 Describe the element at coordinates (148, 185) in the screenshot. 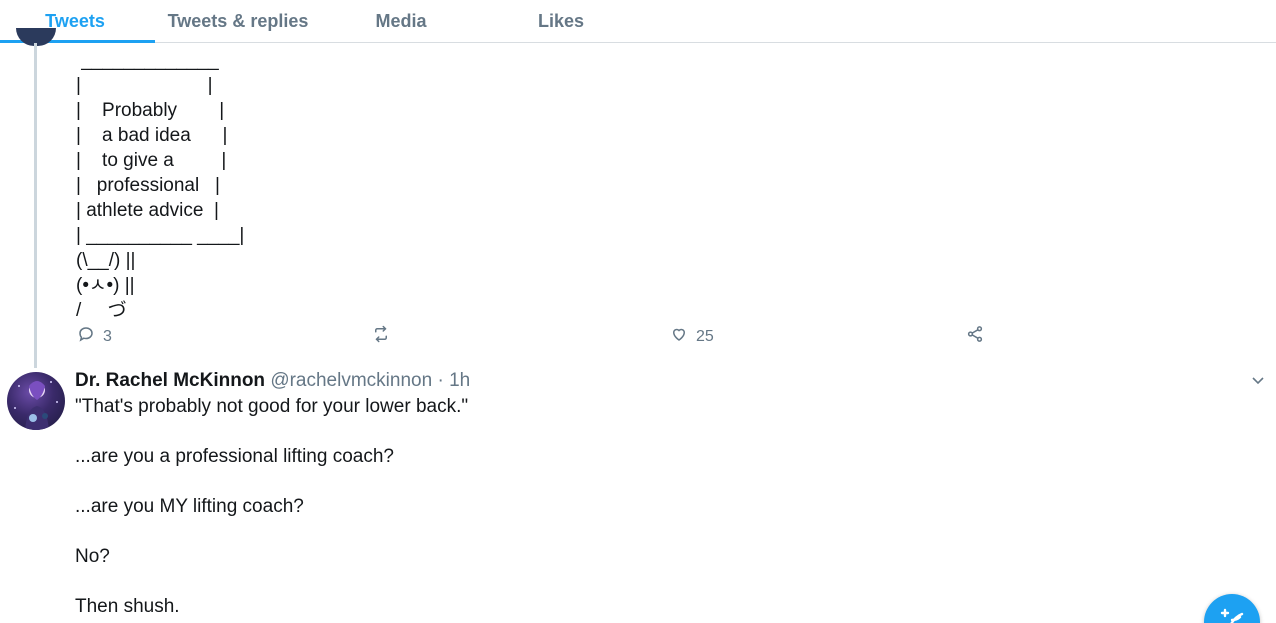

I see `ascii-line: | professional |` at that location.